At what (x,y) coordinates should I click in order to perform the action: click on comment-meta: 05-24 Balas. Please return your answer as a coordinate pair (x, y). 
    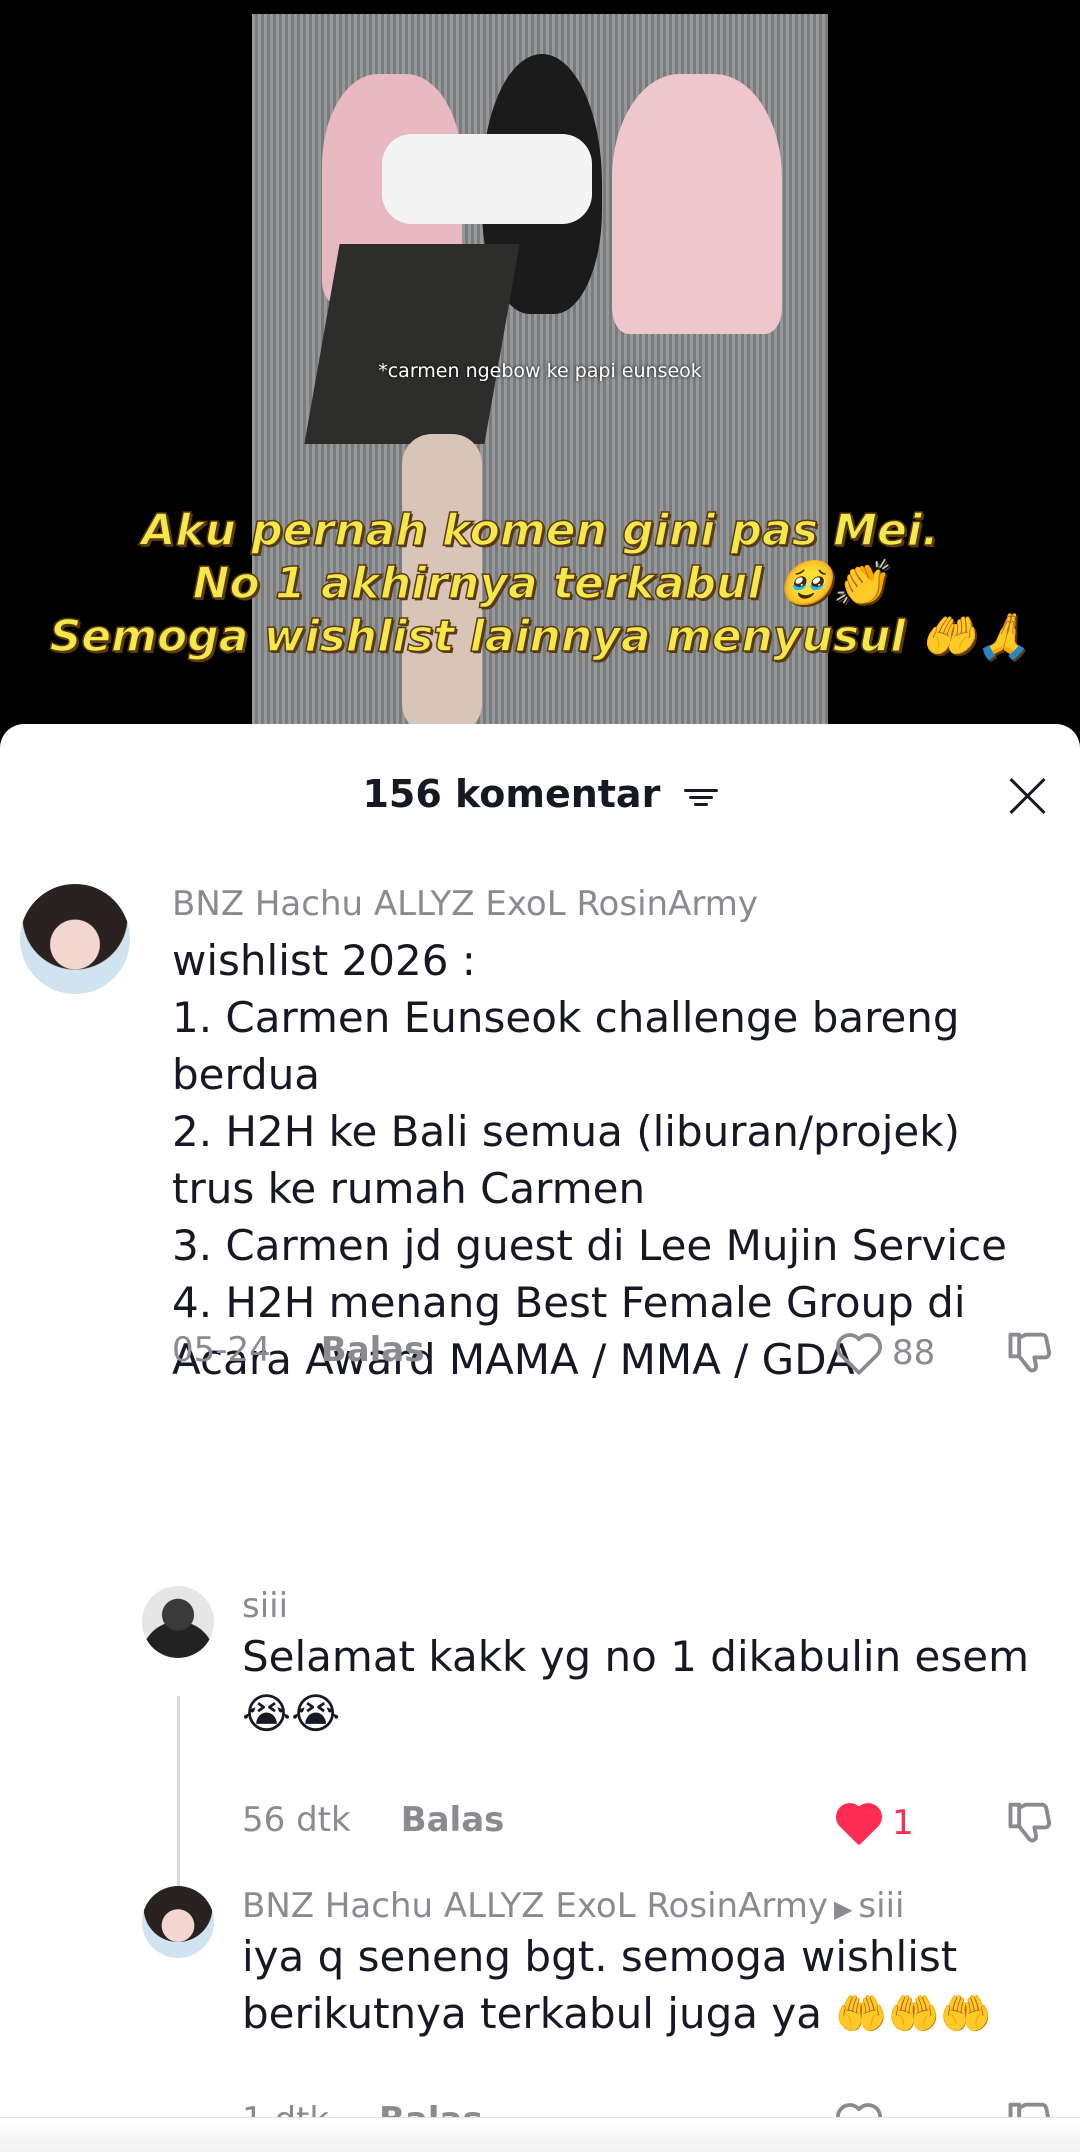
    Looking at the image, I should click on (298, 1350).